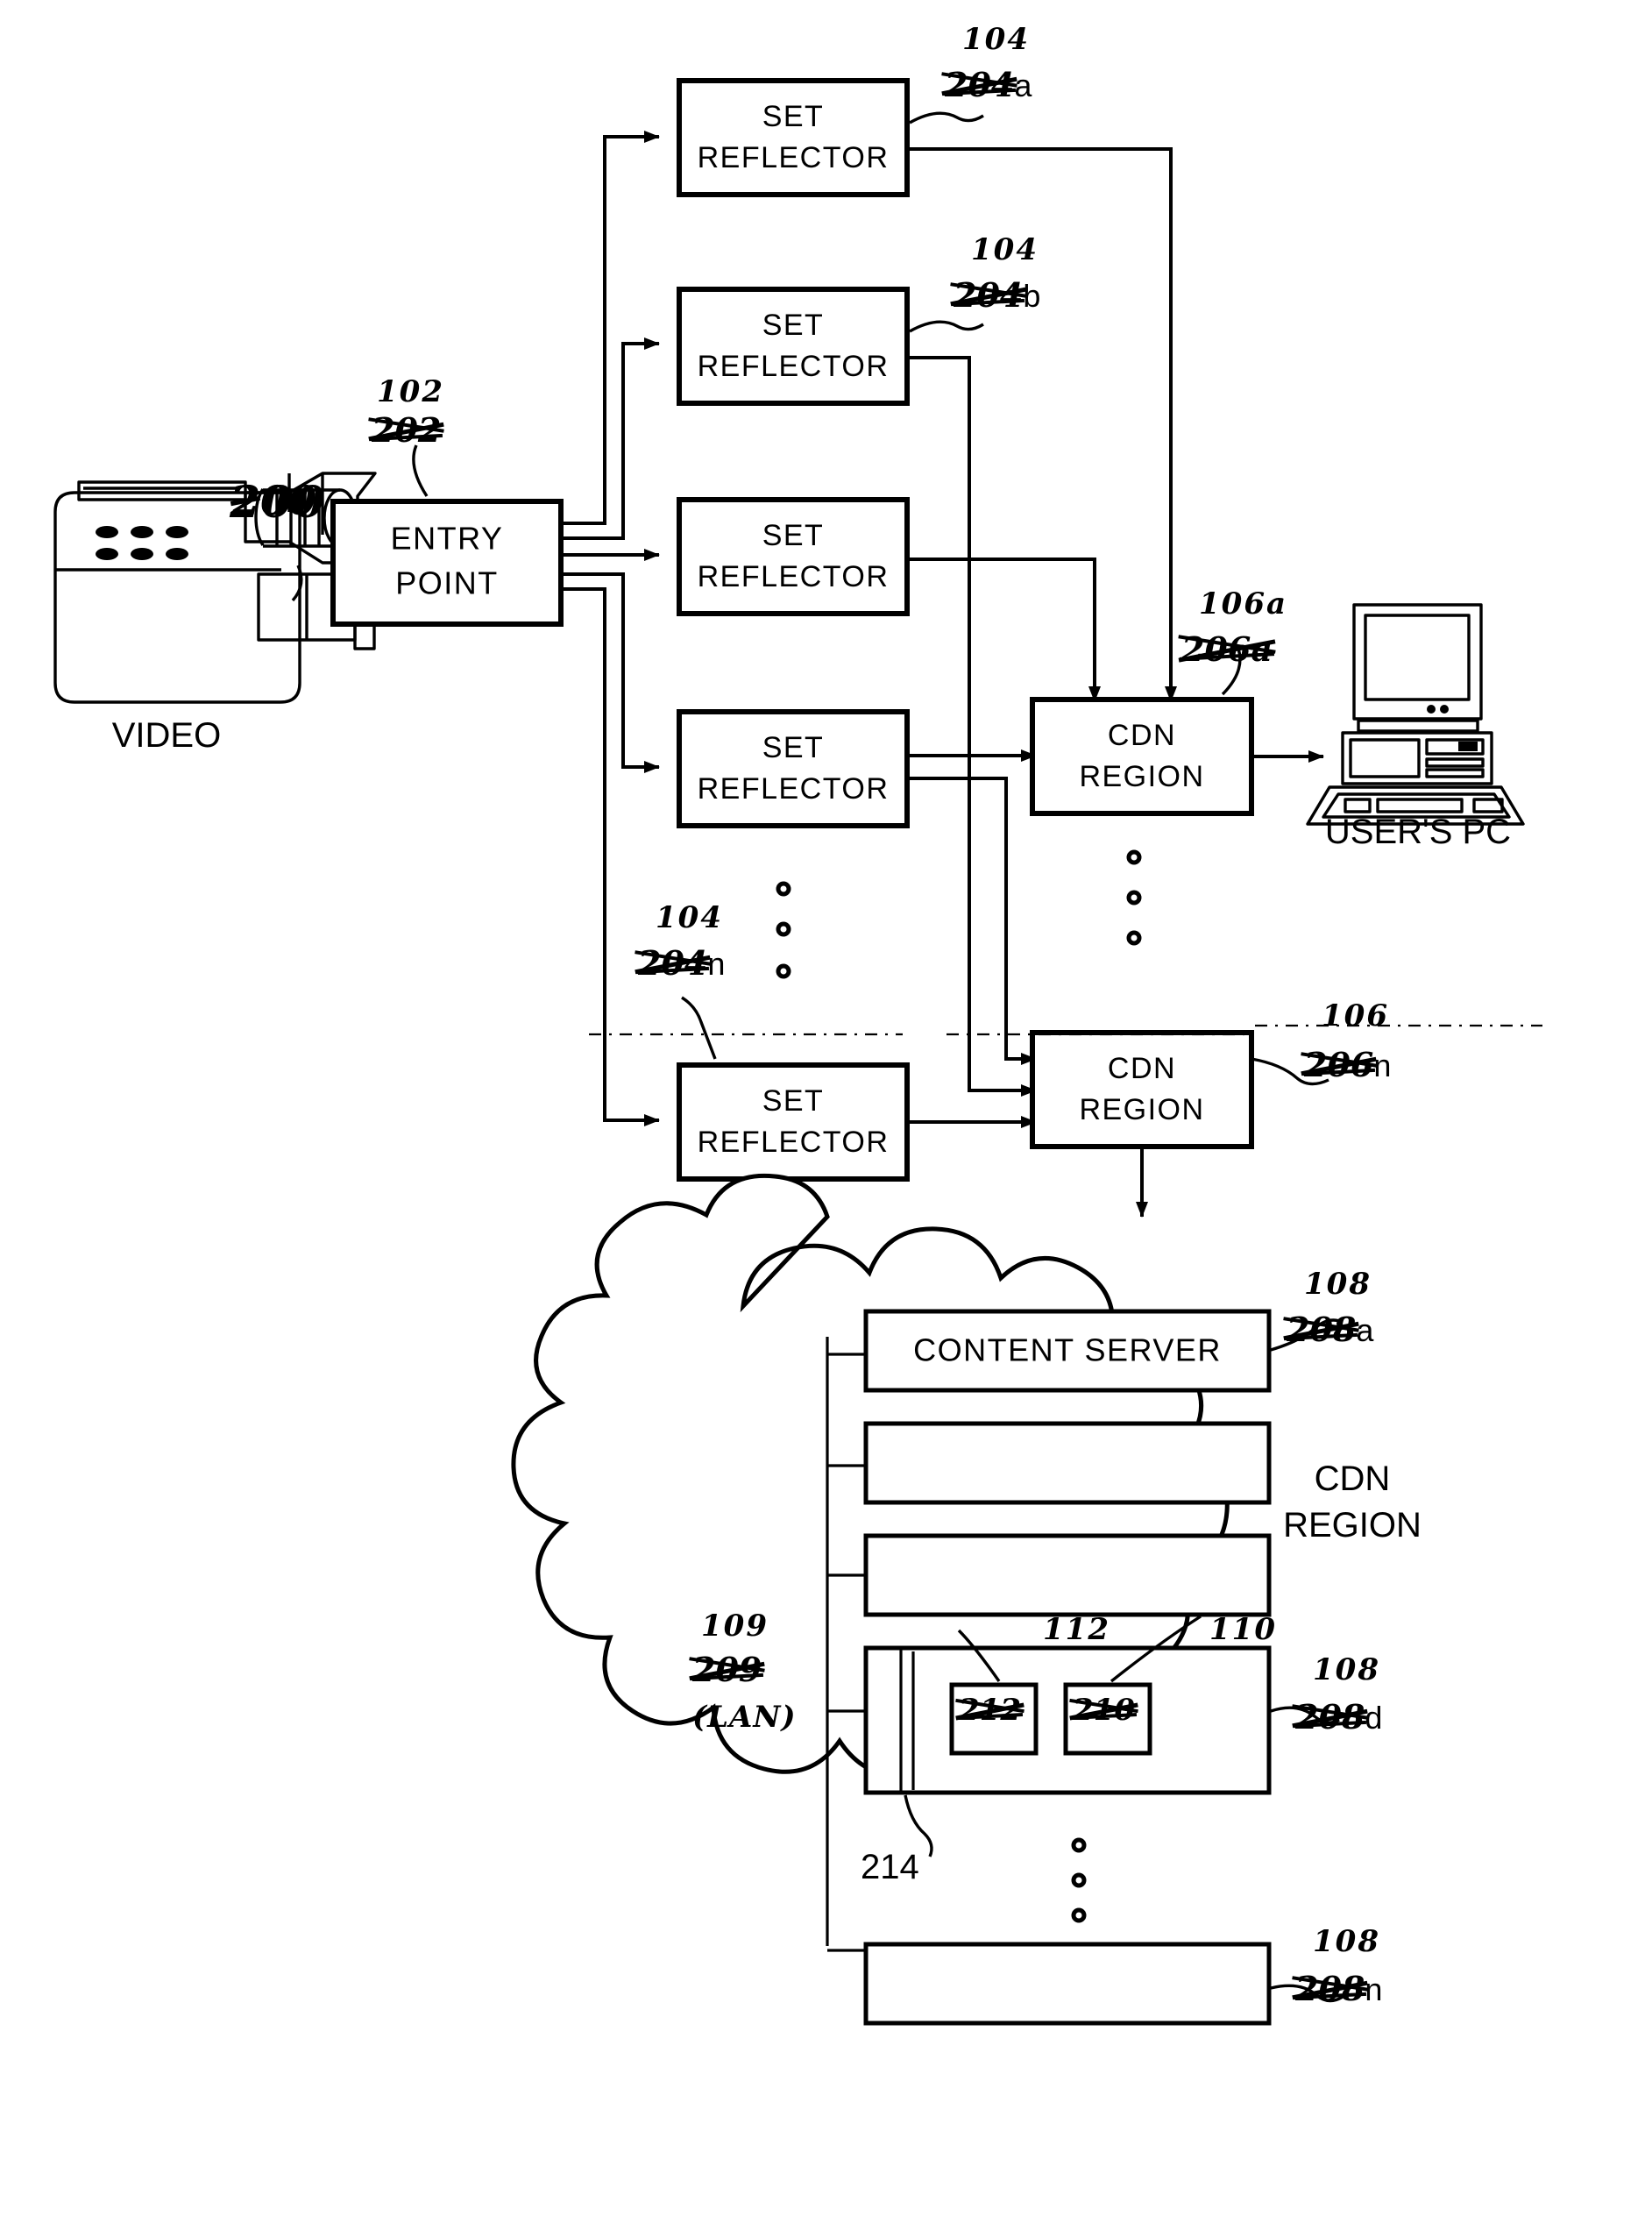  What do you see at coordinates (610, 672) in the screenshot?
I see `bus-entry-to-sr-d` at bounding box center [610, 672].